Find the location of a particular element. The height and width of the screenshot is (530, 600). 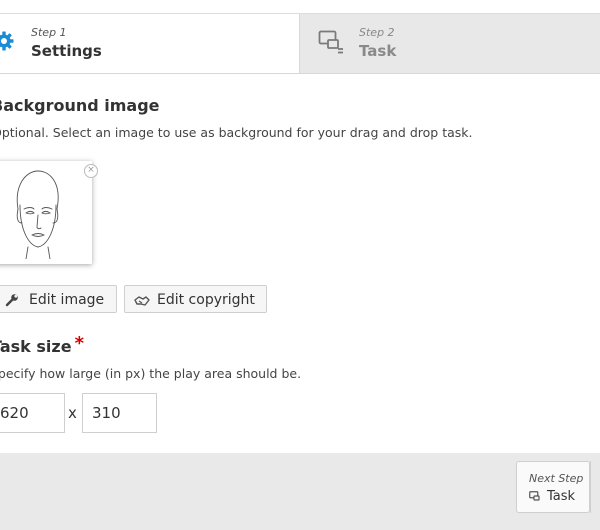

task-size-title-text: Task size is located at coordinates (36, 346).